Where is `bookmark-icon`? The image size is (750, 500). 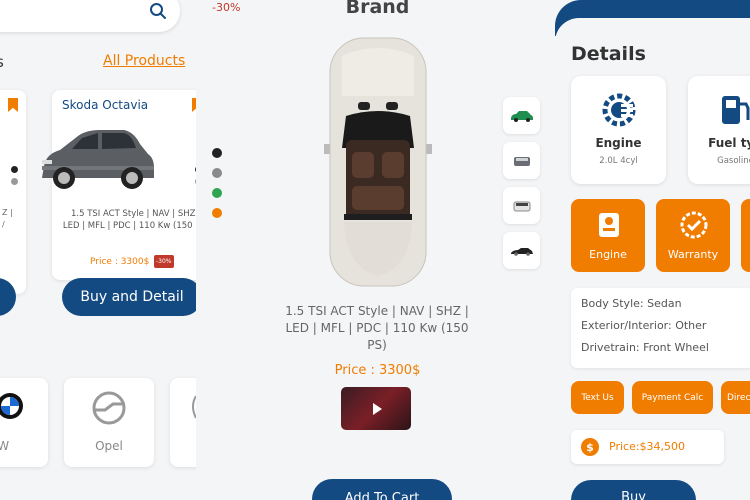
bookmark-icon is located at coordinates (13, 105).